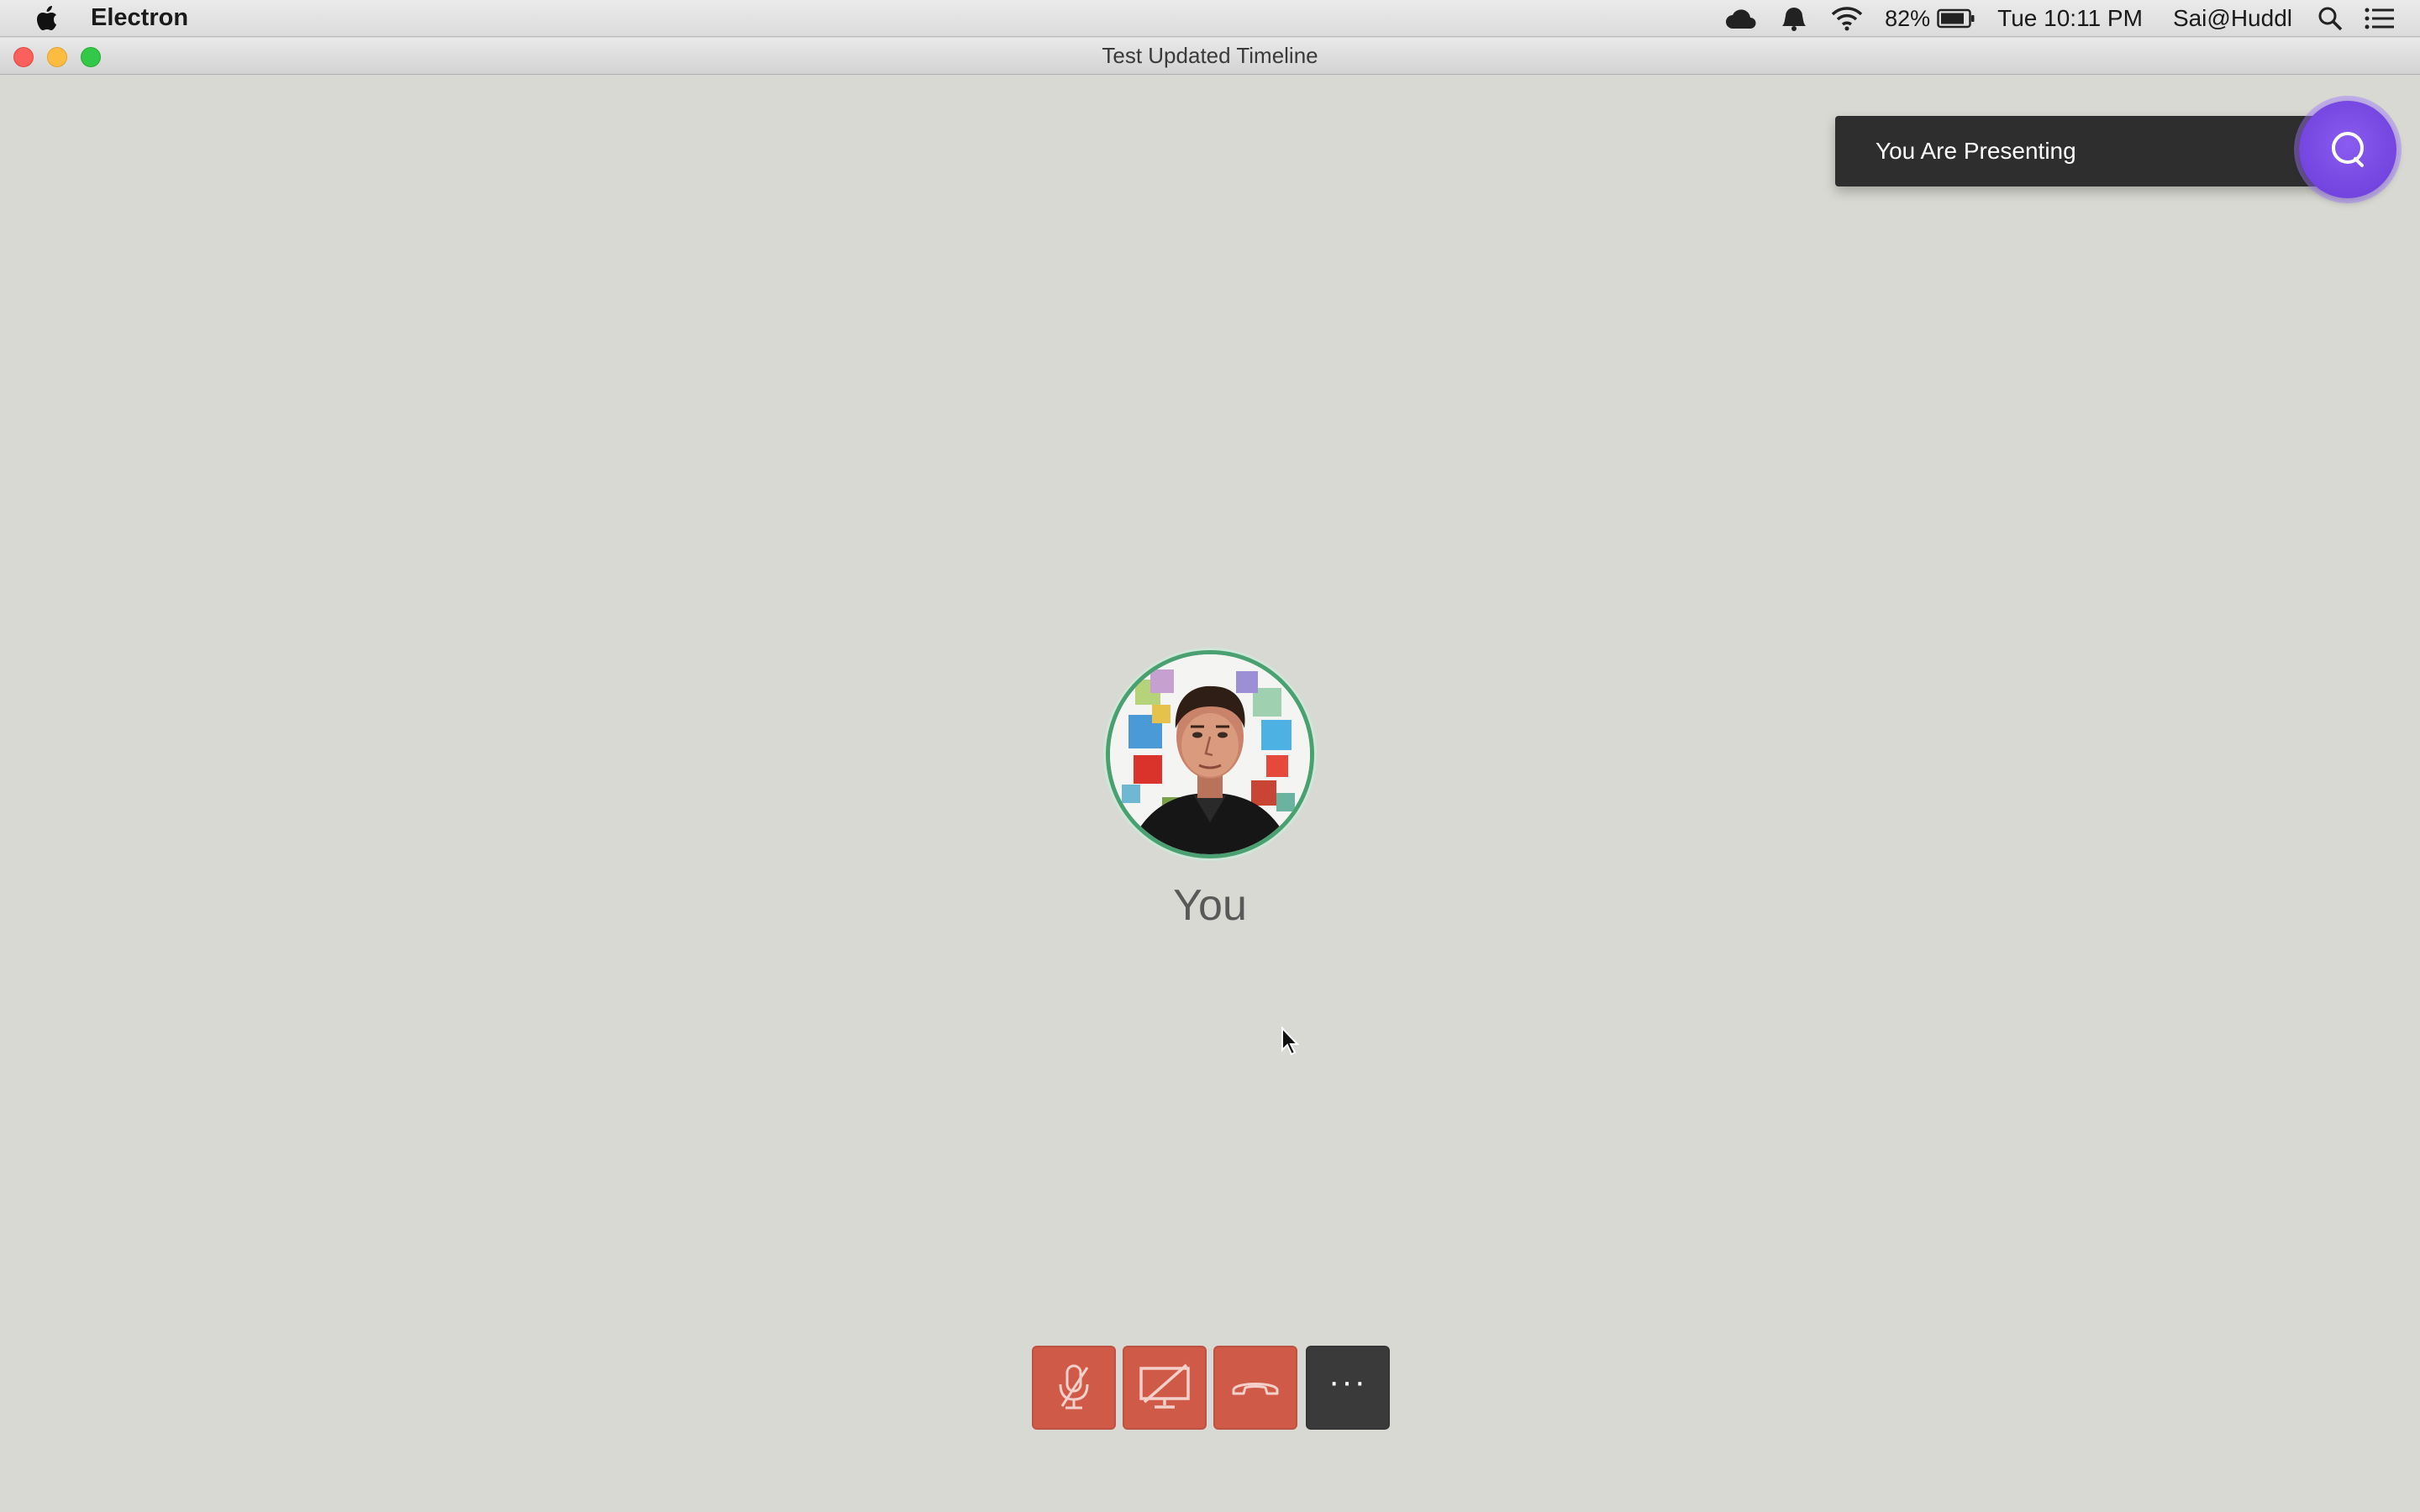  I want to click on hang-up-icon, so click(1255, 1389).